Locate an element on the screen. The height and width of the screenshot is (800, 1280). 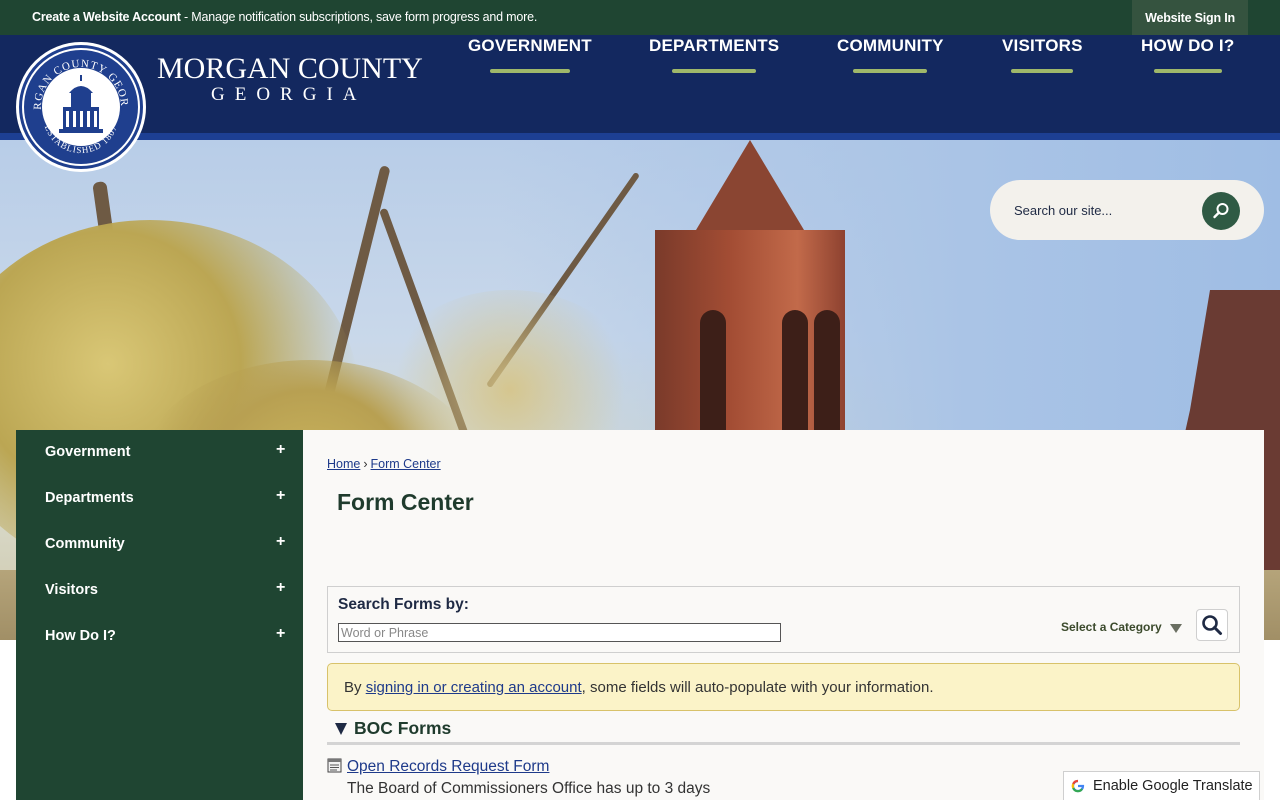
open-records-request-form-link: Open Records Request Form is located at coordinates (448, 767).